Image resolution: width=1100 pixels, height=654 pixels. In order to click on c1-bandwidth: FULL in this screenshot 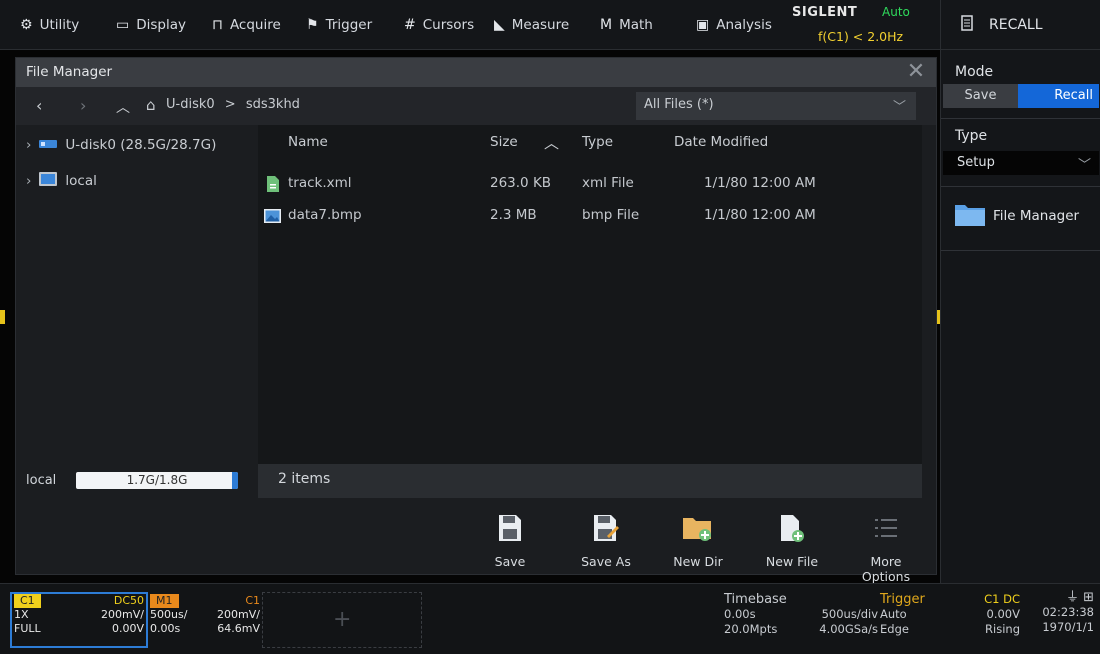, I will do `click(27, 628)`.